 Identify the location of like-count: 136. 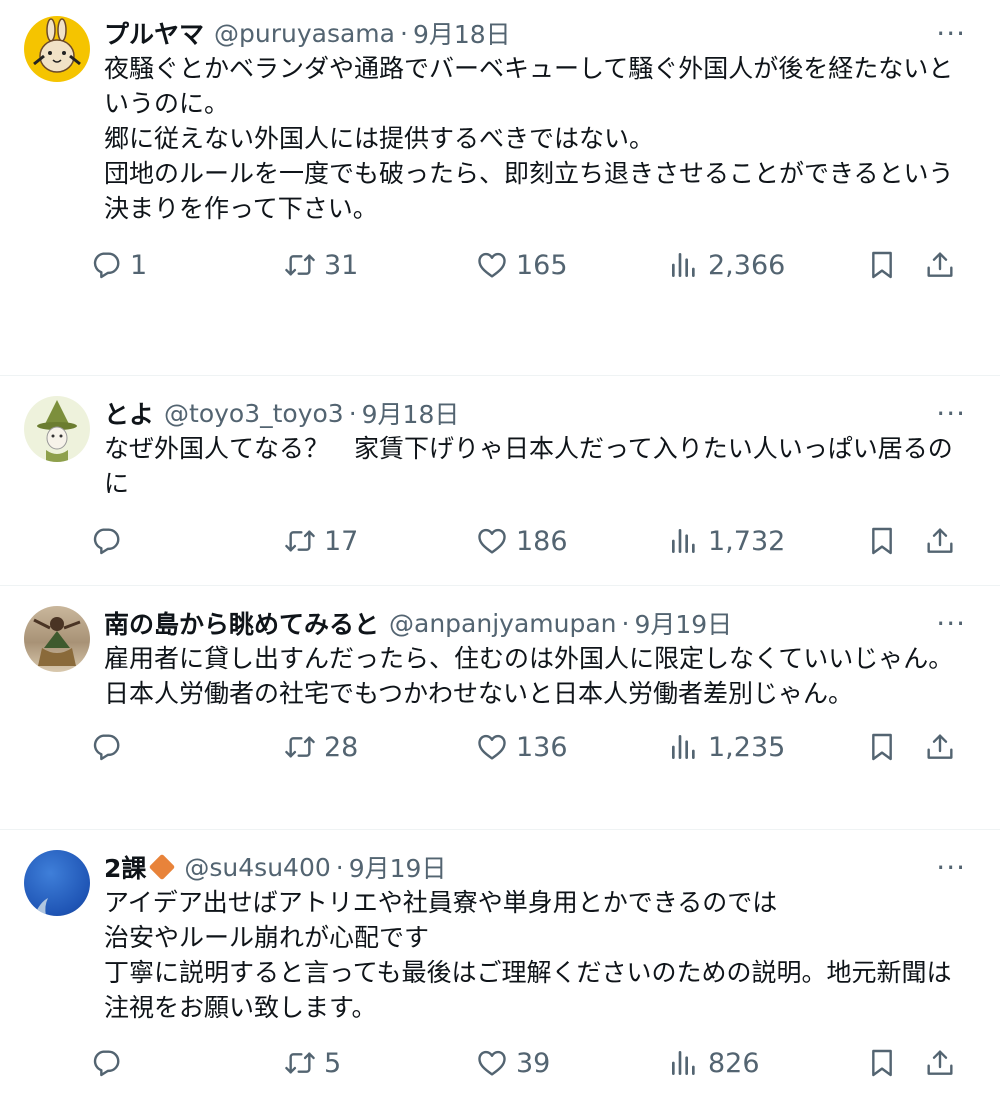
(542, 747).